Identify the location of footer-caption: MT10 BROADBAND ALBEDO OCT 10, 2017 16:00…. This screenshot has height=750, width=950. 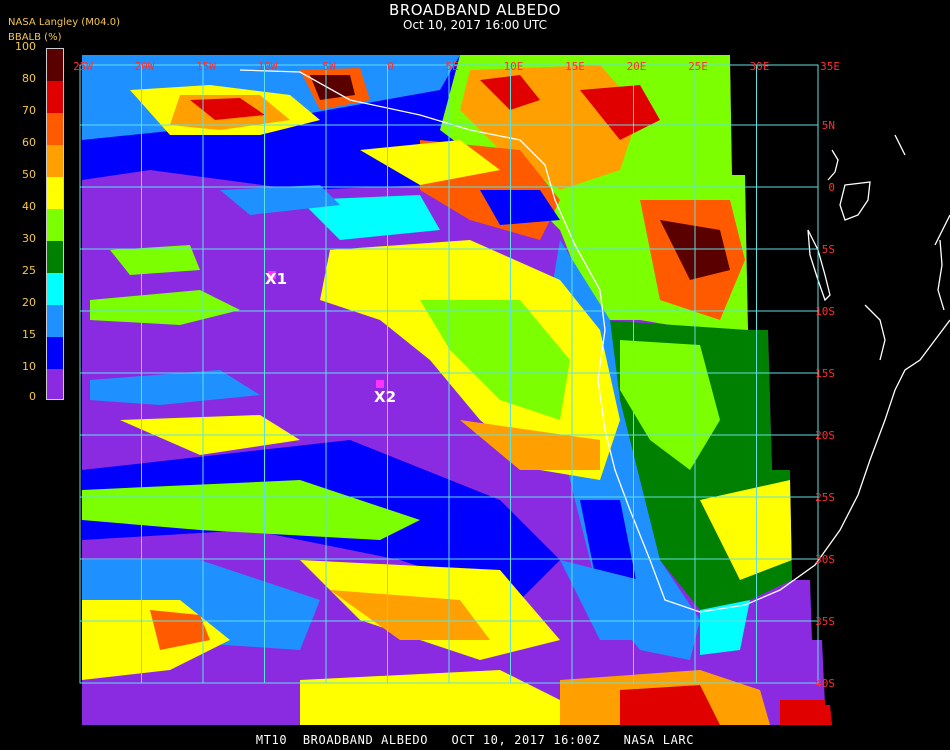
(475, 740).